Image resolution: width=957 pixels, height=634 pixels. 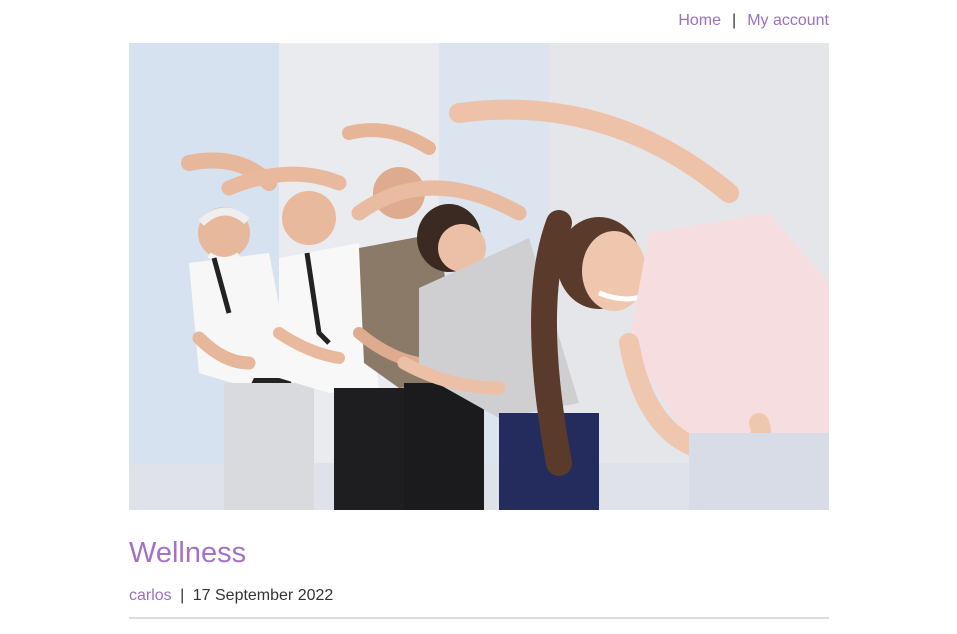 I want to click on divider, so click(x=479, y=618).